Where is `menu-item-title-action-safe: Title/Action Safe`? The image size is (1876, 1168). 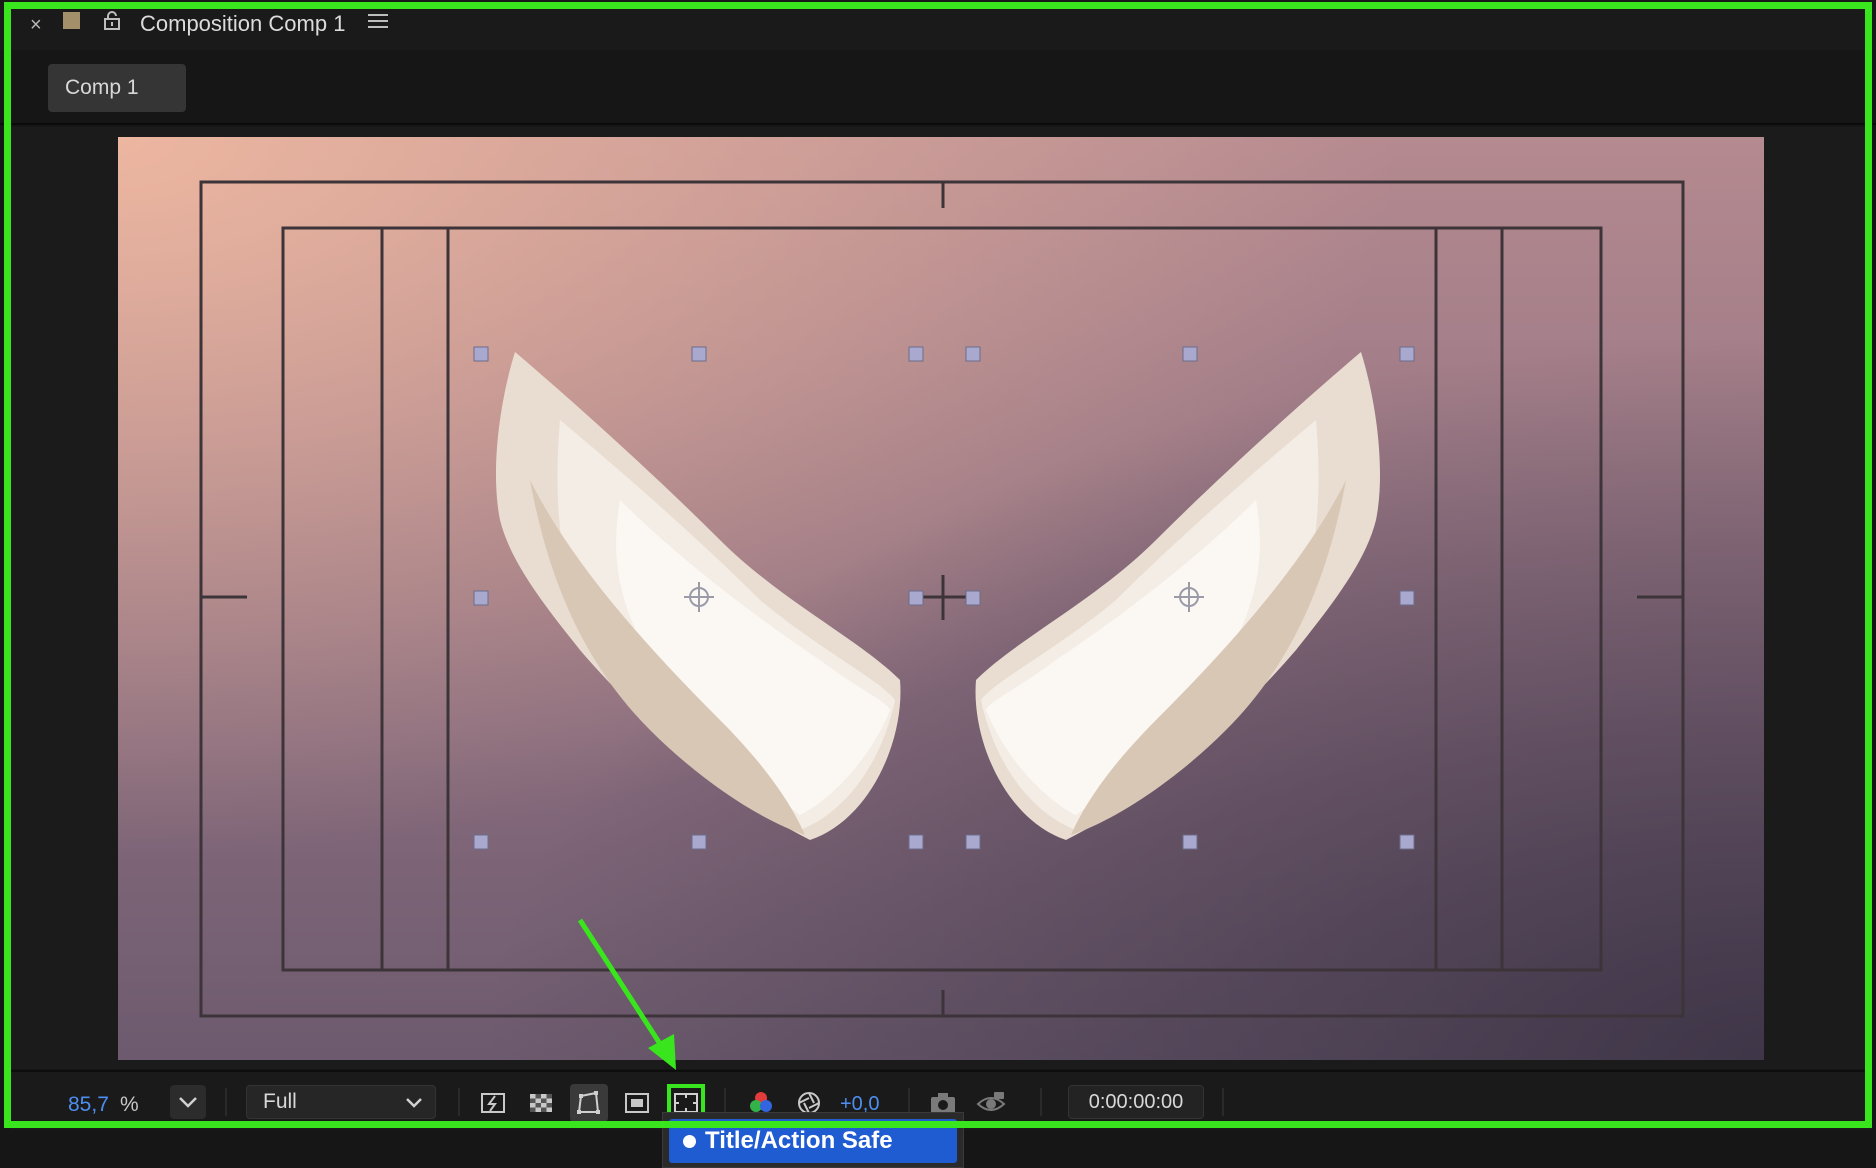 menu-item-title-action-safe: Title/Action Safe is located at coordinates (813, 1141).